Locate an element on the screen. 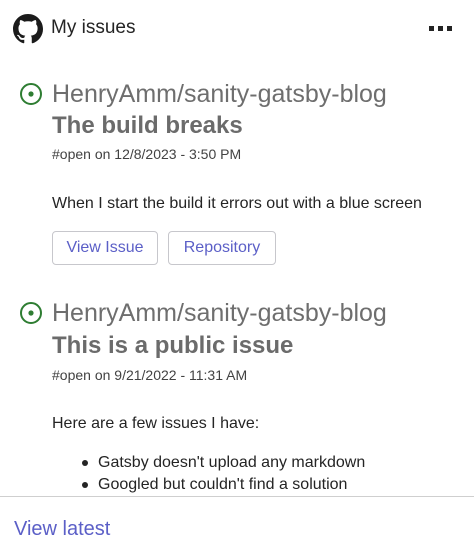  issue-title: This is a public issue is located at coordinates (173, 345).